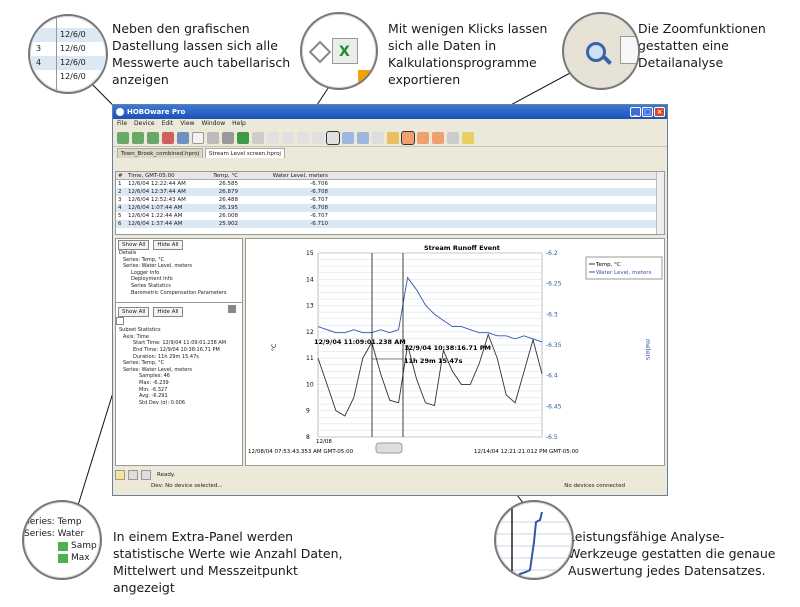 The width and height of the screenshot is (800, 607). What do you see at coordinates (438, 137) in the screenshot?
I see `graph-icon` at bounding box center [438, 137].